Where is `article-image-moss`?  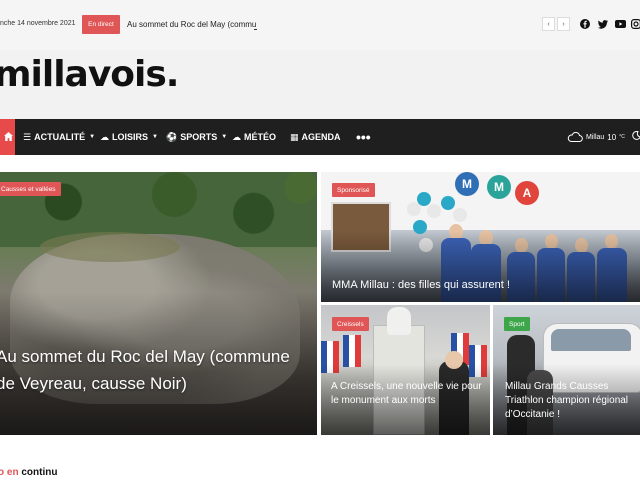
article-image-moss is located at coordinates (110, 247).